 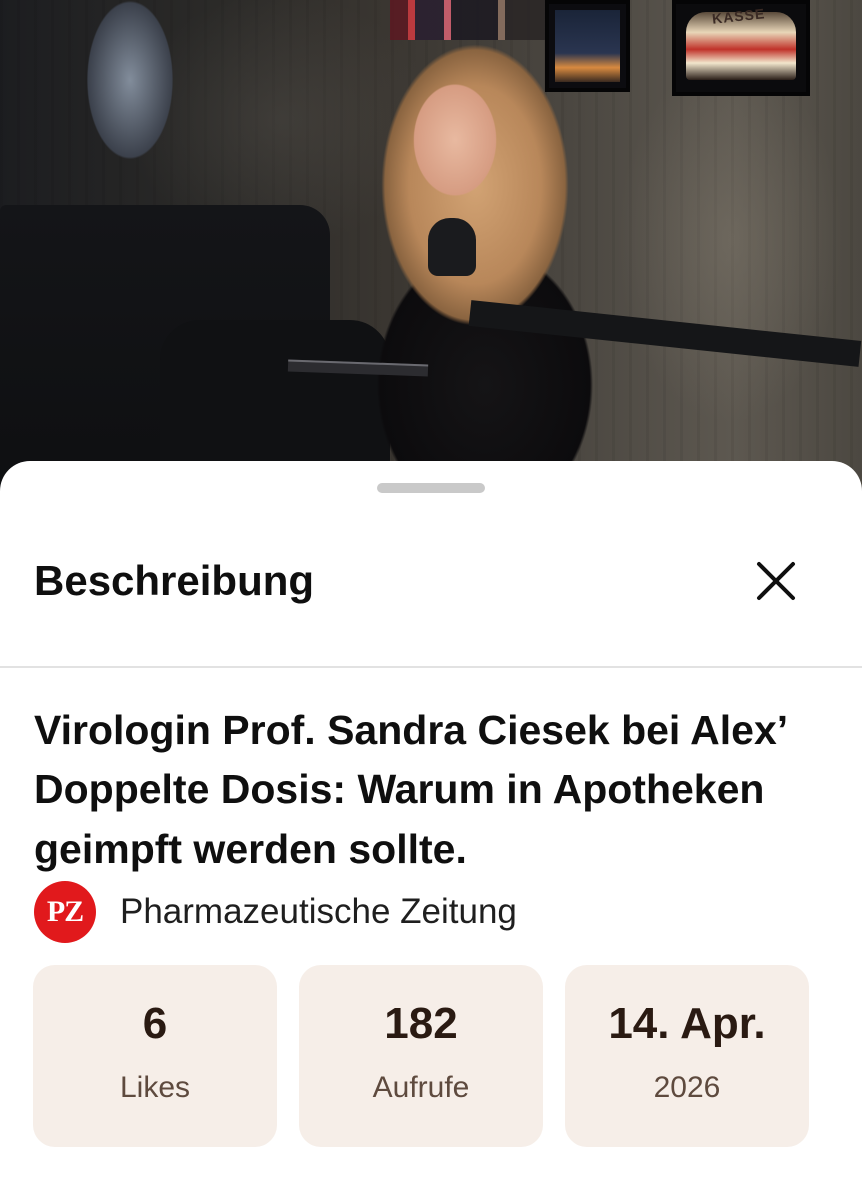 I want to click on sheet-title: Beschreibung, so click(x=174, y=580).